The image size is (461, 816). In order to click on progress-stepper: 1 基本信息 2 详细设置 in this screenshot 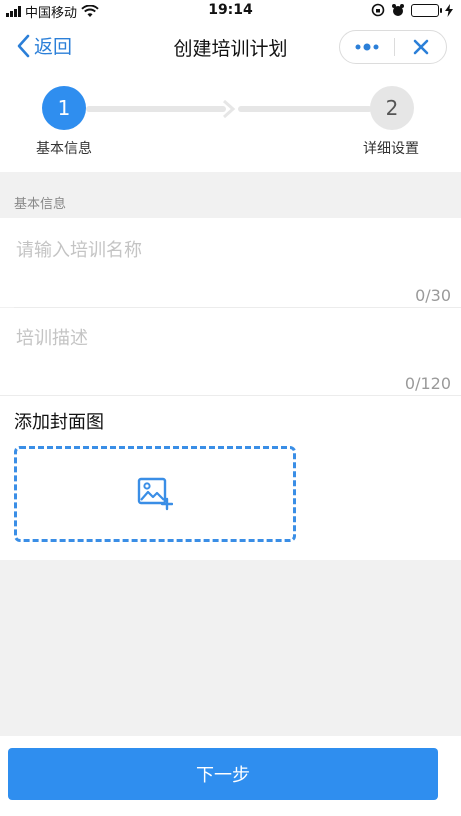, I will do `click(230, 122)`.